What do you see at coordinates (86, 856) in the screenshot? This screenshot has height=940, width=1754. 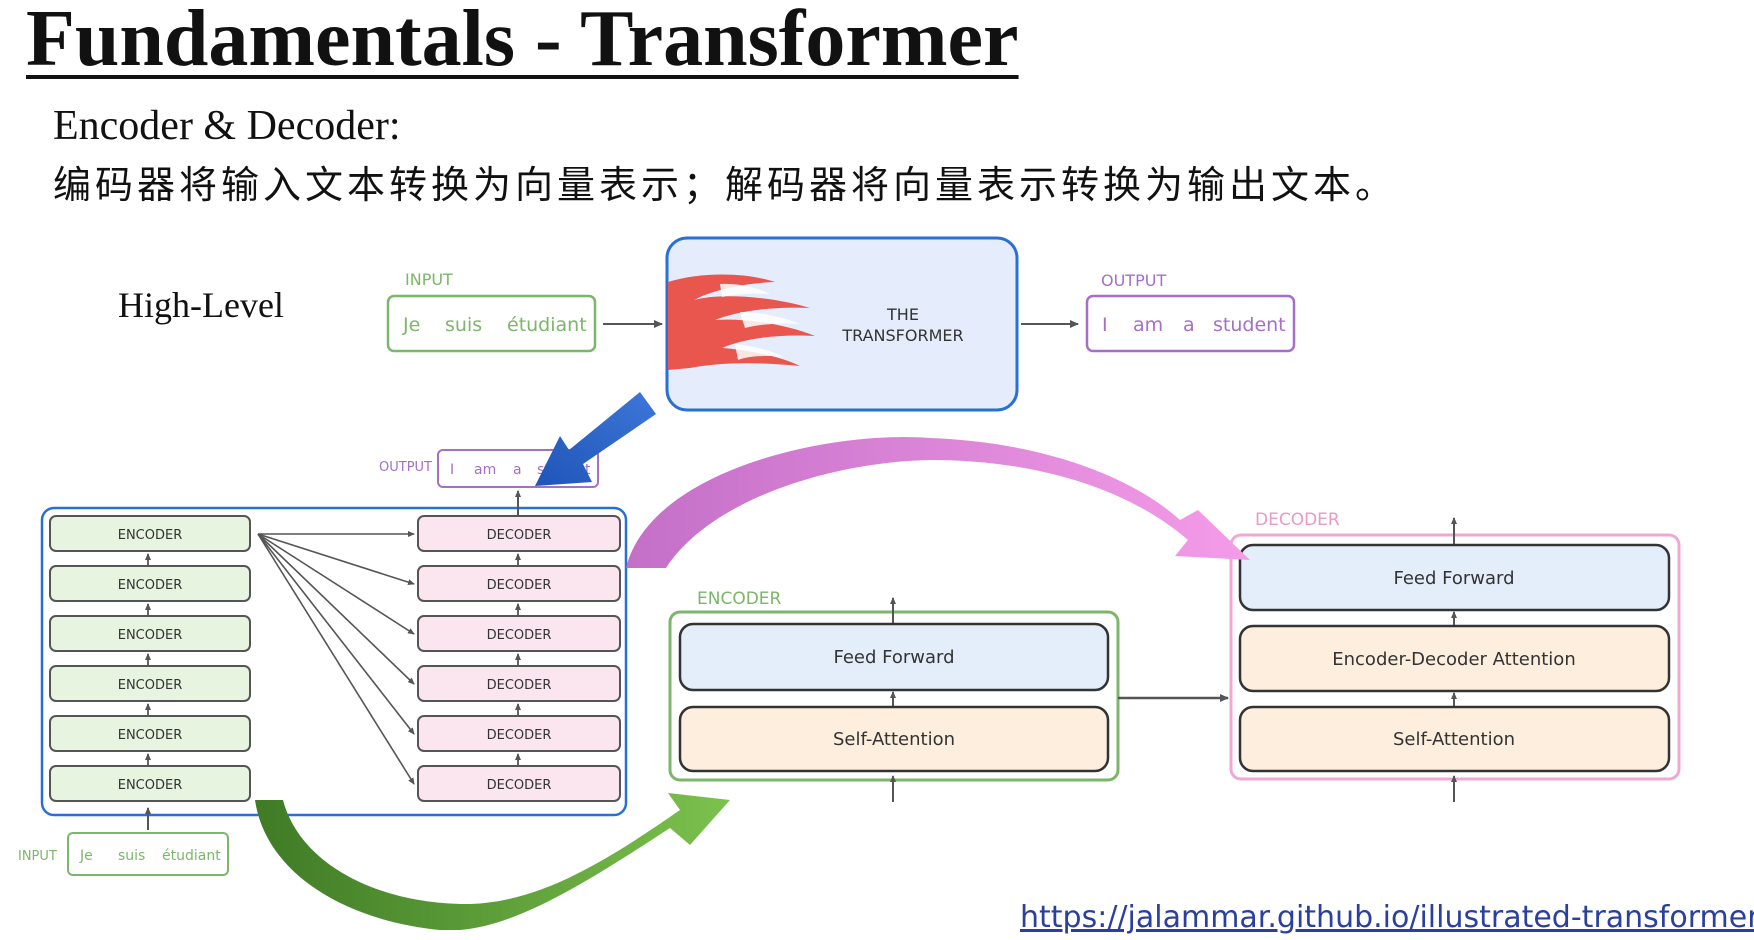 I see `stack-input-word: Je` at bounding box center [86, 856].